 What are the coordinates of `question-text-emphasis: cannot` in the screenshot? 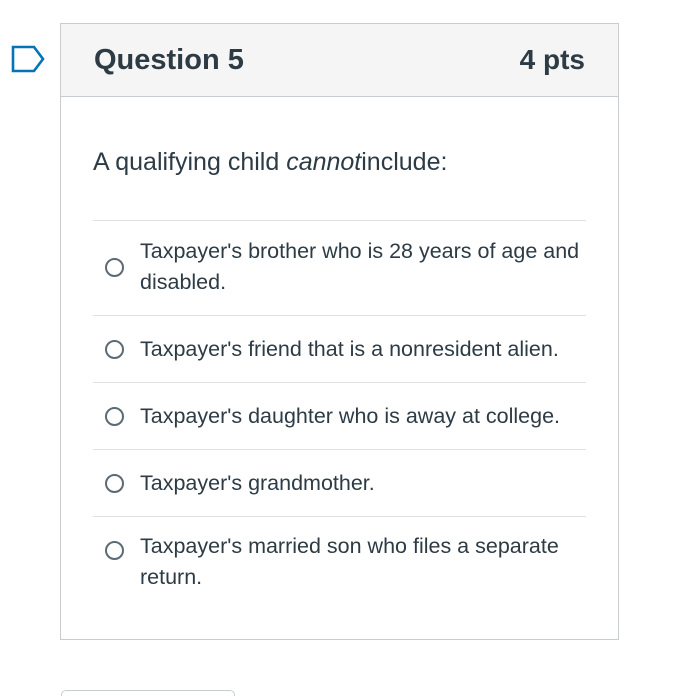 It's located at (324, 162).